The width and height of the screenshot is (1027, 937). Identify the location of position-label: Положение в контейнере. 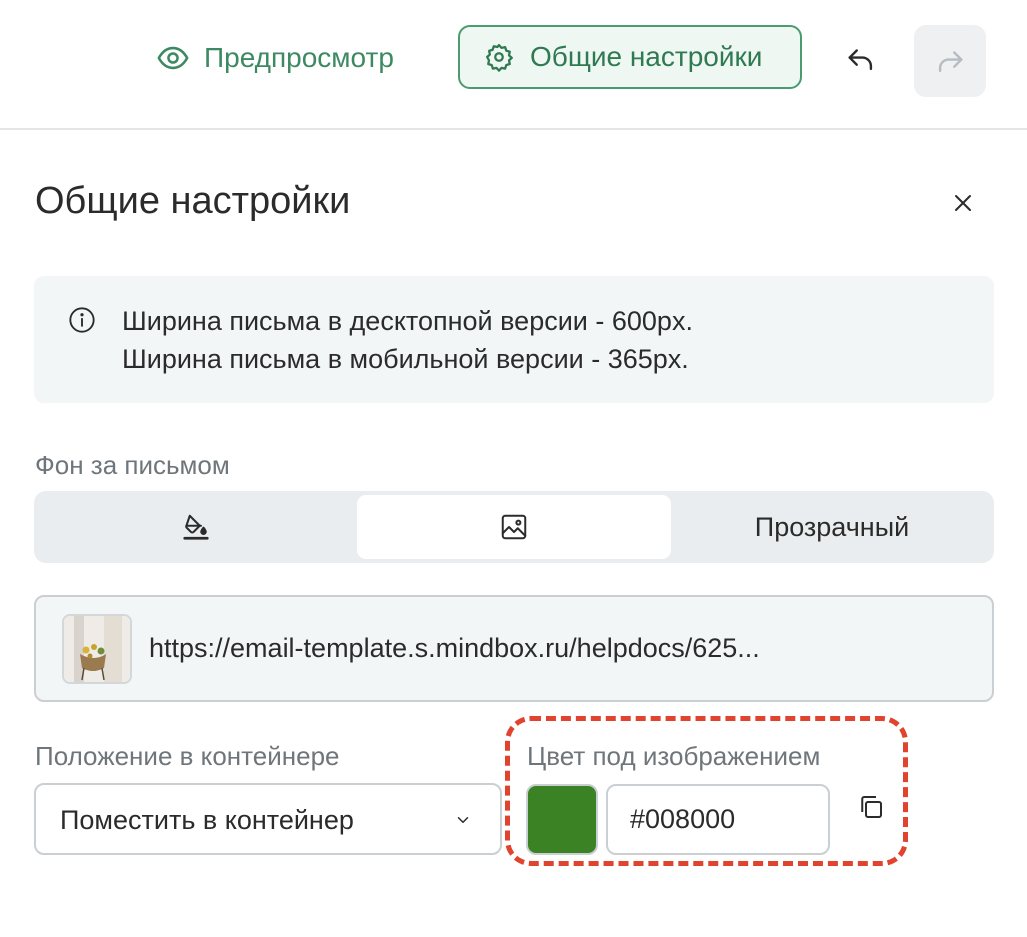
(187, 756).